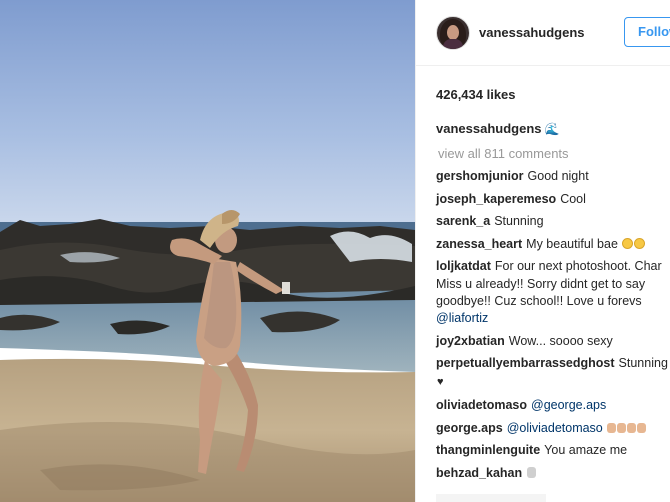 Image resolution: width=670 pixels, height=502 pixels. I want to click on comment: joseph_kaperemeso Cool, so click(553, 199).